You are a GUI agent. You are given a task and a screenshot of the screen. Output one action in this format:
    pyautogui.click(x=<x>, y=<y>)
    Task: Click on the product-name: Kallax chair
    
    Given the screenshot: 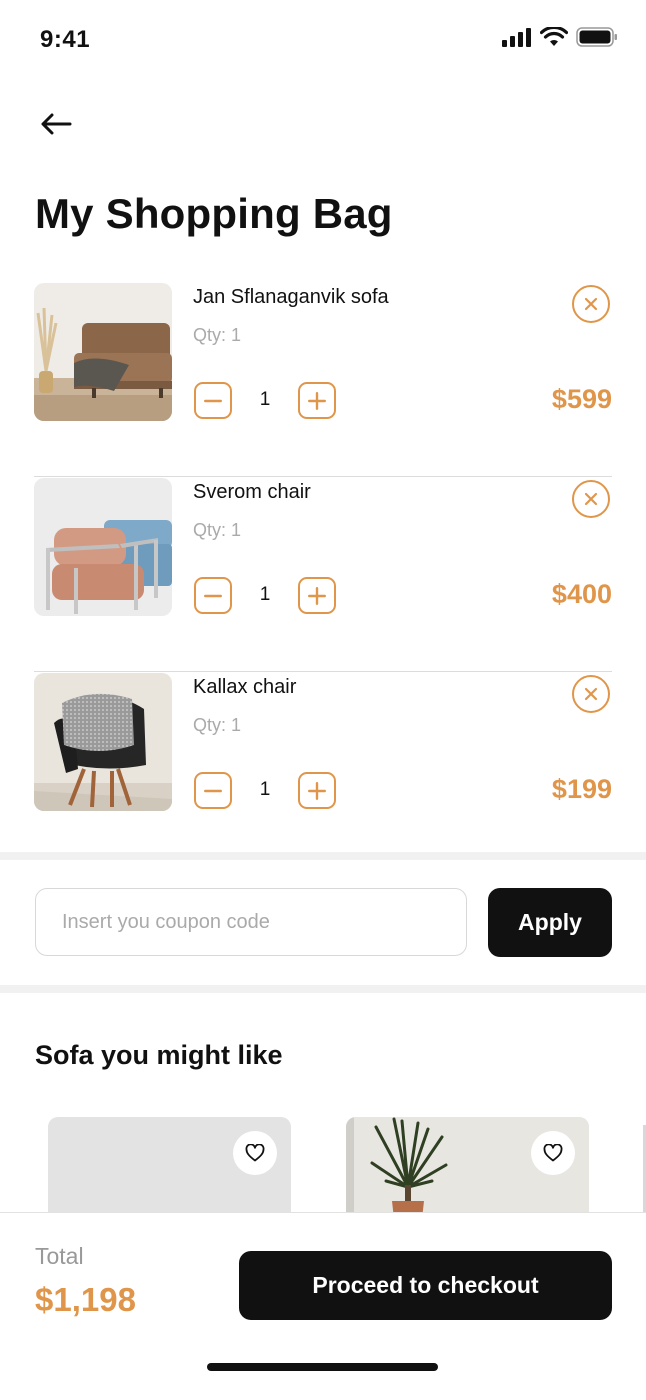 What is the action you would take?
    pyautogui.click(x=245, y=687)
    